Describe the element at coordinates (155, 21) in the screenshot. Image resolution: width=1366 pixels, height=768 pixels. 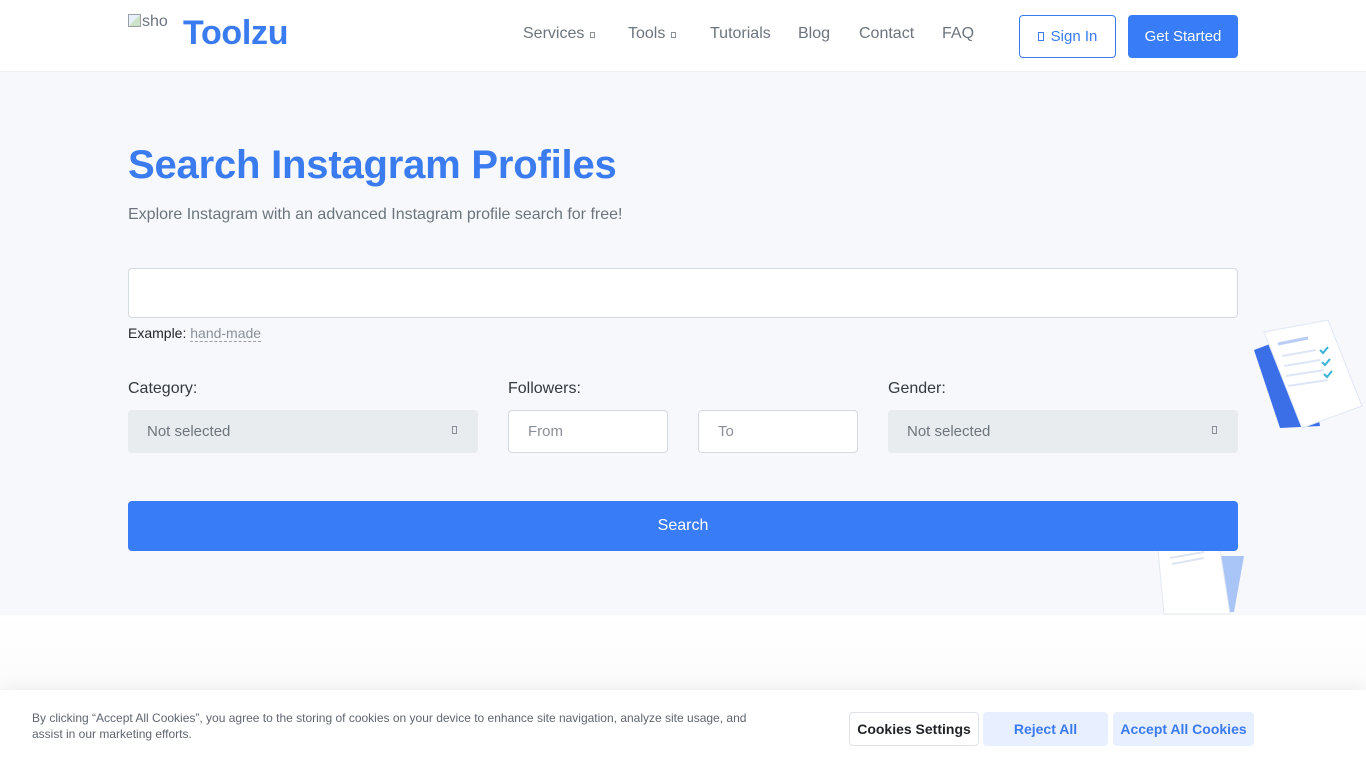
I see `logo-alt-text: sho` at that location.